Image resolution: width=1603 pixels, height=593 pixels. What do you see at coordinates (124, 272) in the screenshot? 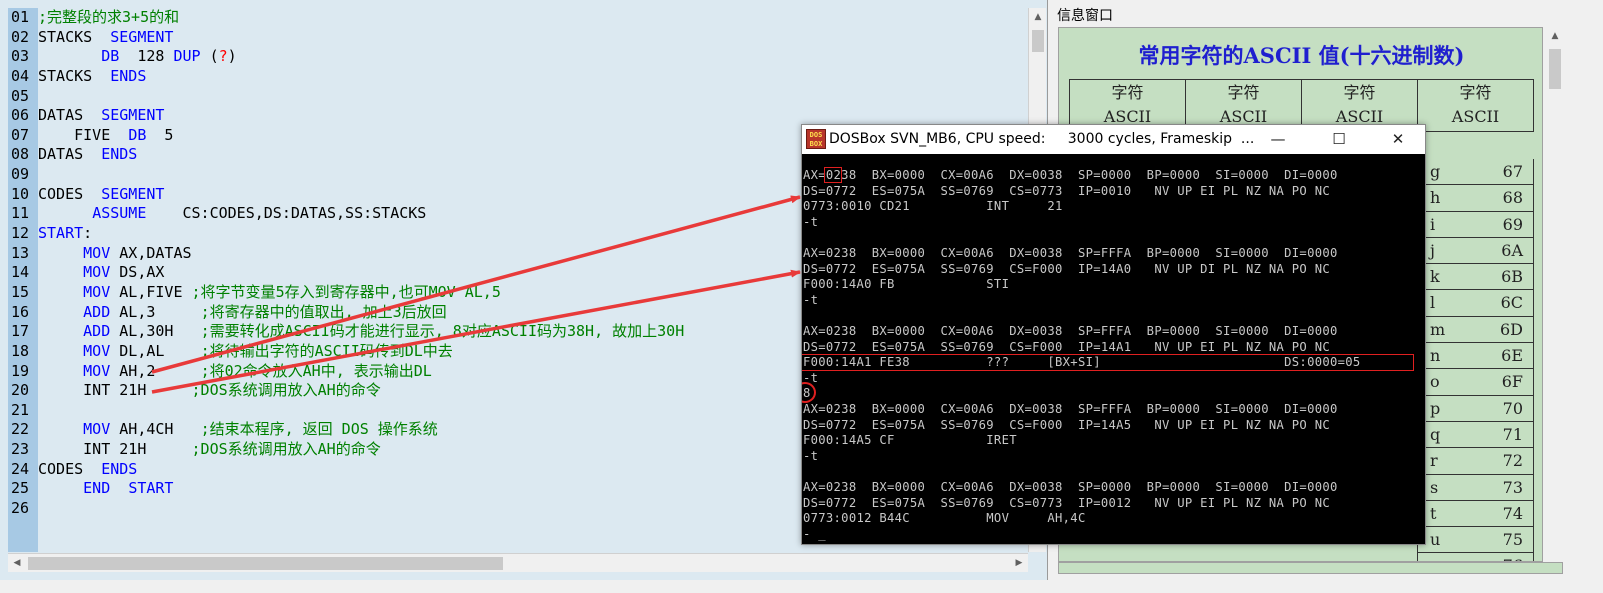
I see `code-text: MOV DS,AX` at bounding box center [124, 272].